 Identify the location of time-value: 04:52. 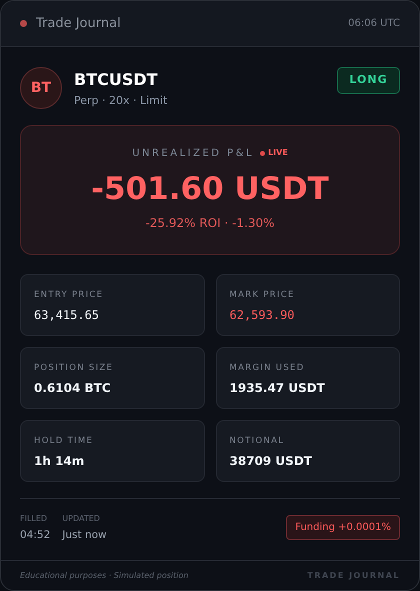
(35, 535).